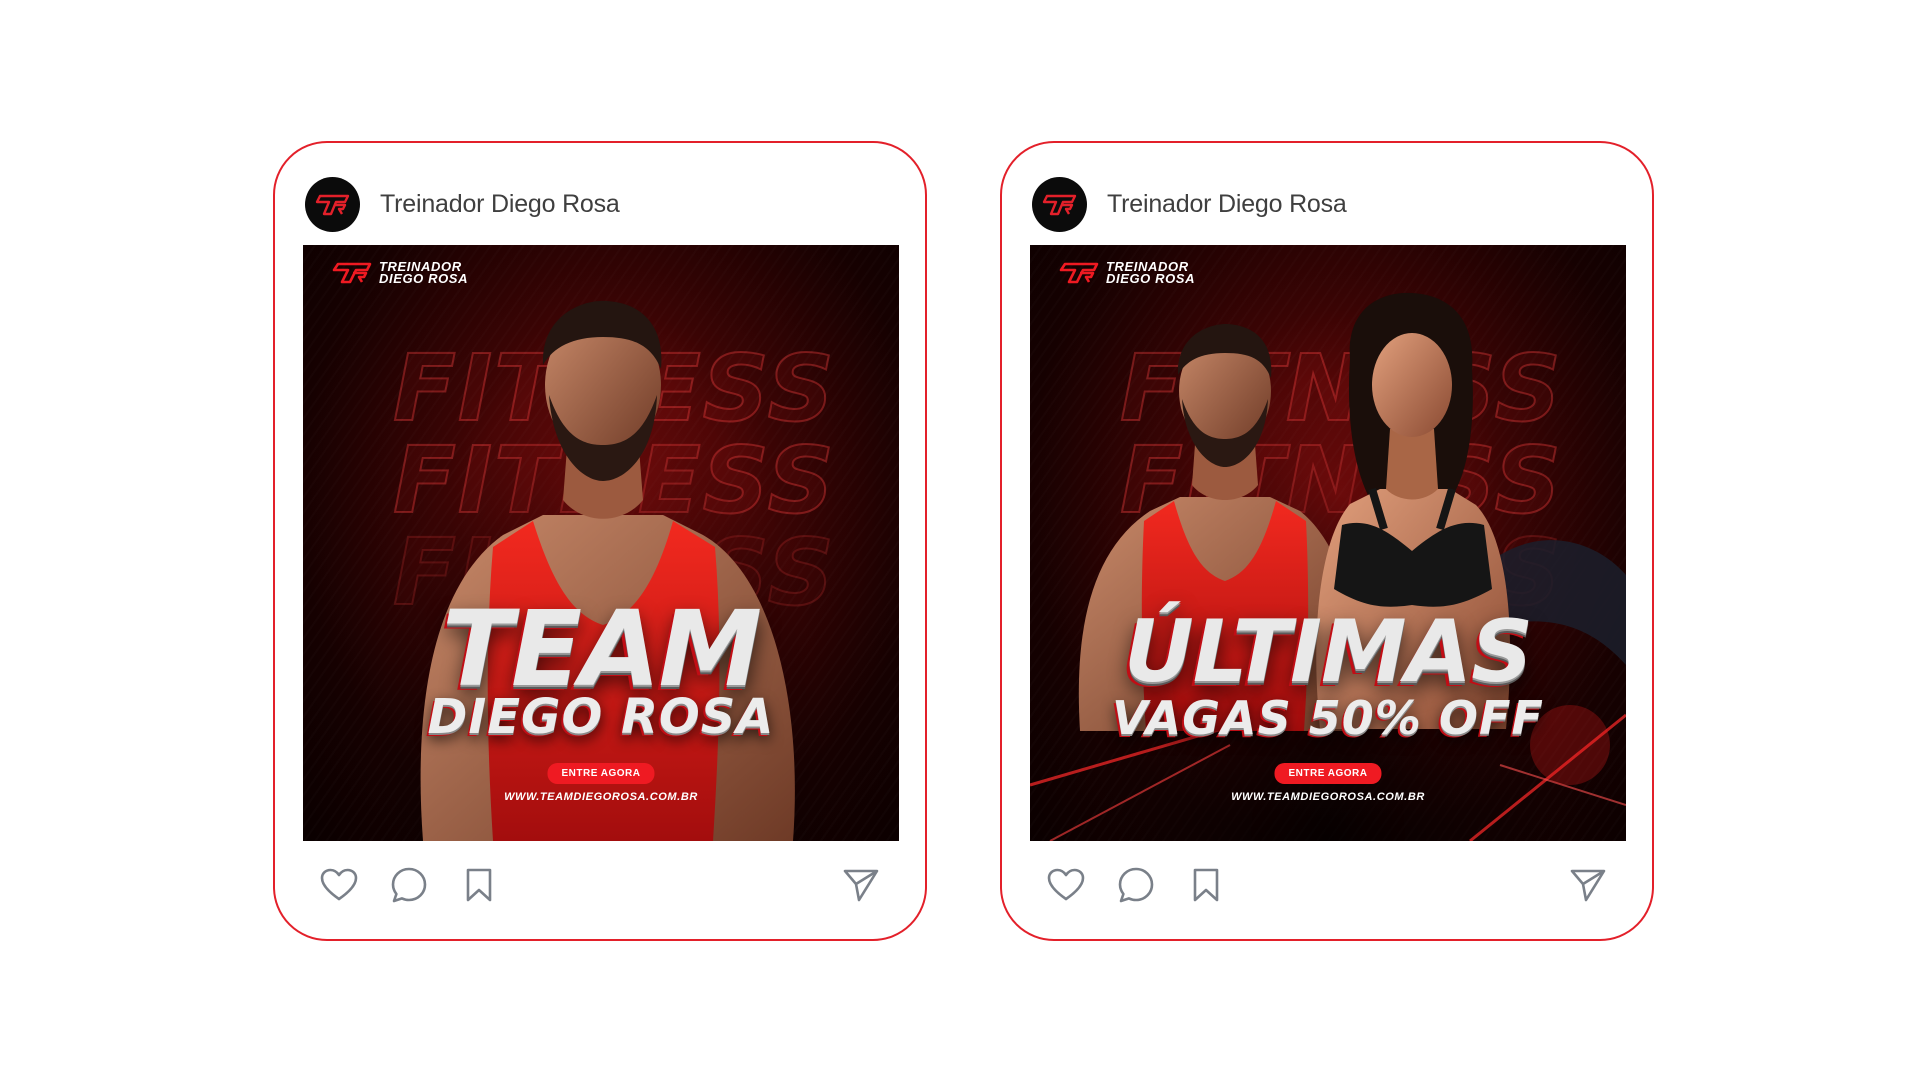 Image resolution: width=1920 pixels, height=1080 pixels. I want to click on headline-sub: DIEGO ROSA, so click(601, 717).